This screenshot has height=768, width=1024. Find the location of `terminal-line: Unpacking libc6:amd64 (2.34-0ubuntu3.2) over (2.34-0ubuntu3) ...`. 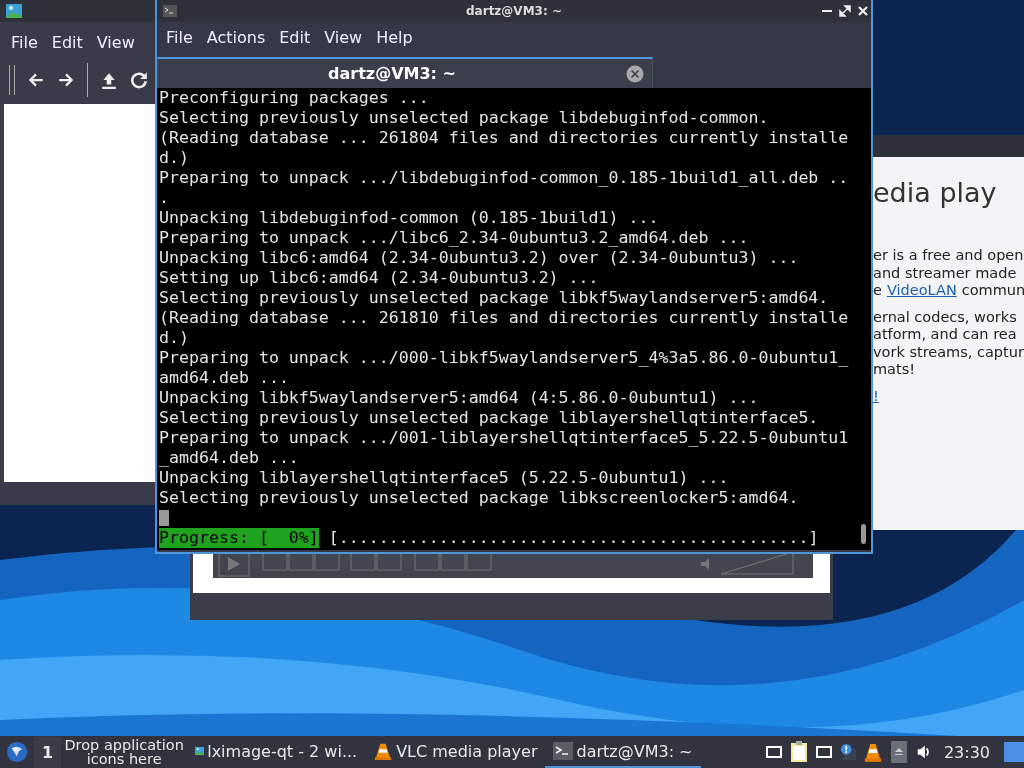

terminal-line: Unpacking libc6:amd64 (2.34-0ubuntu3.2) over (2.34-0ubuntu3) ... is located at coordinates (479, 258).